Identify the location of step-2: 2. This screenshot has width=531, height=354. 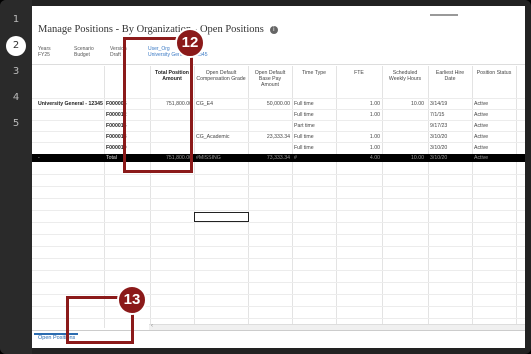
(16, 46).